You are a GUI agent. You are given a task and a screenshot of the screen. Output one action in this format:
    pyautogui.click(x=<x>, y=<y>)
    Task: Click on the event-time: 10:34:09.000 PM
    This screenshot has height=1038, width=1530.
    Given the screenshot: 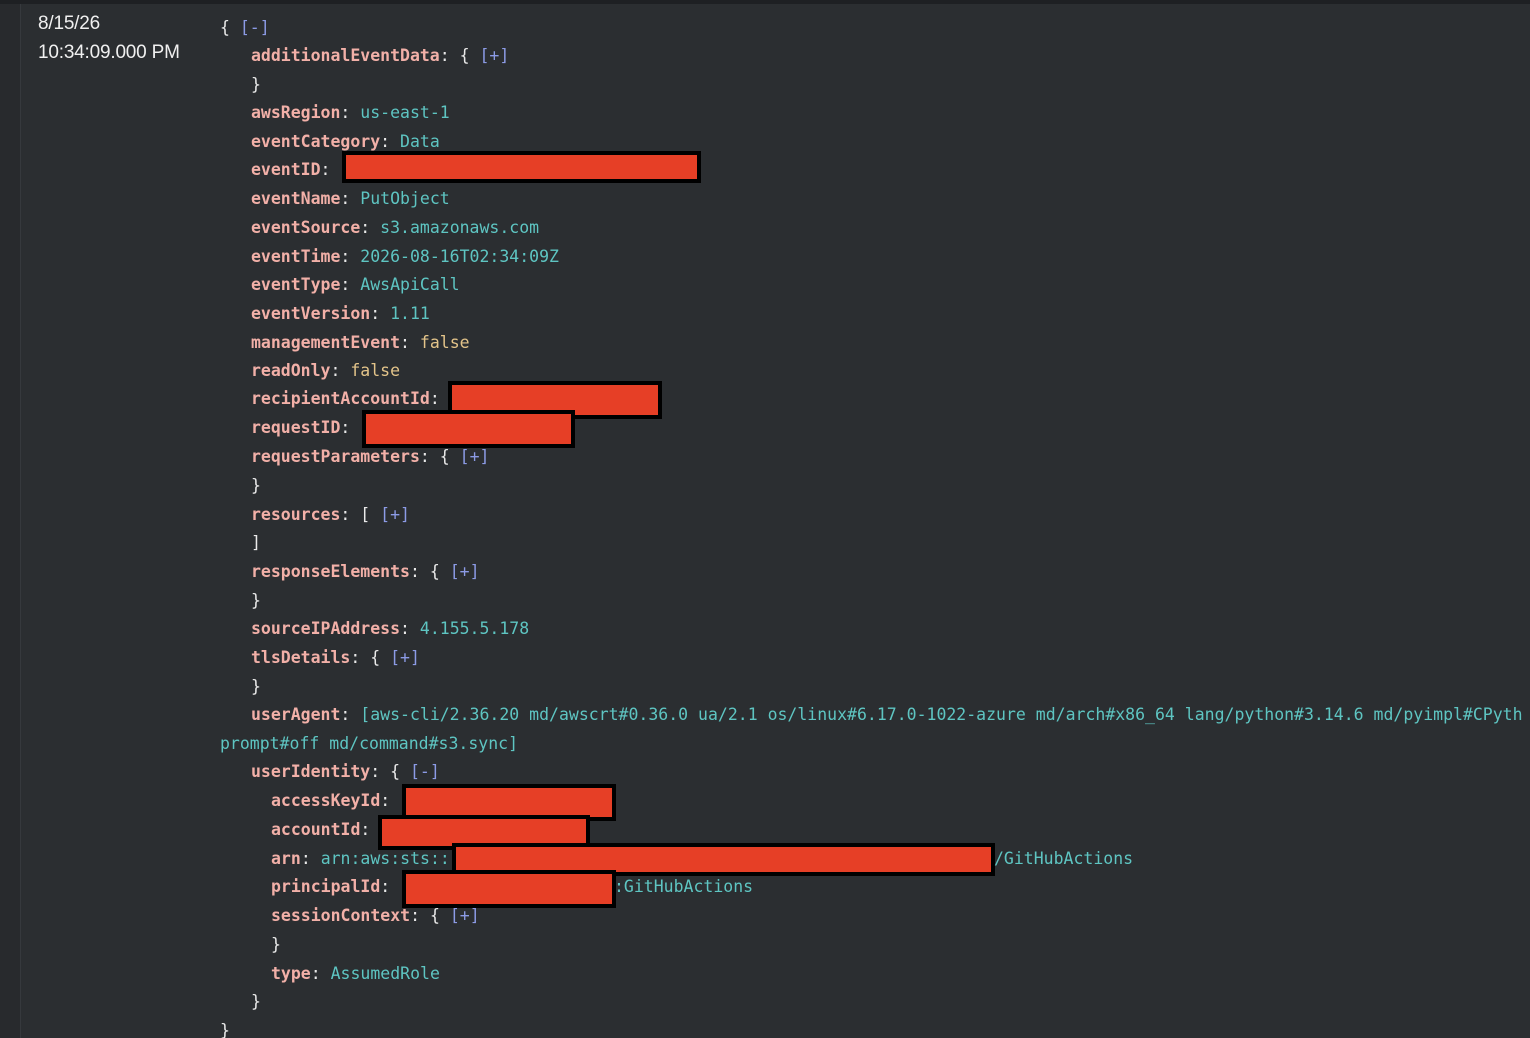 What is the action you would take?
    pyautogui.click(x=109, y=52)
    